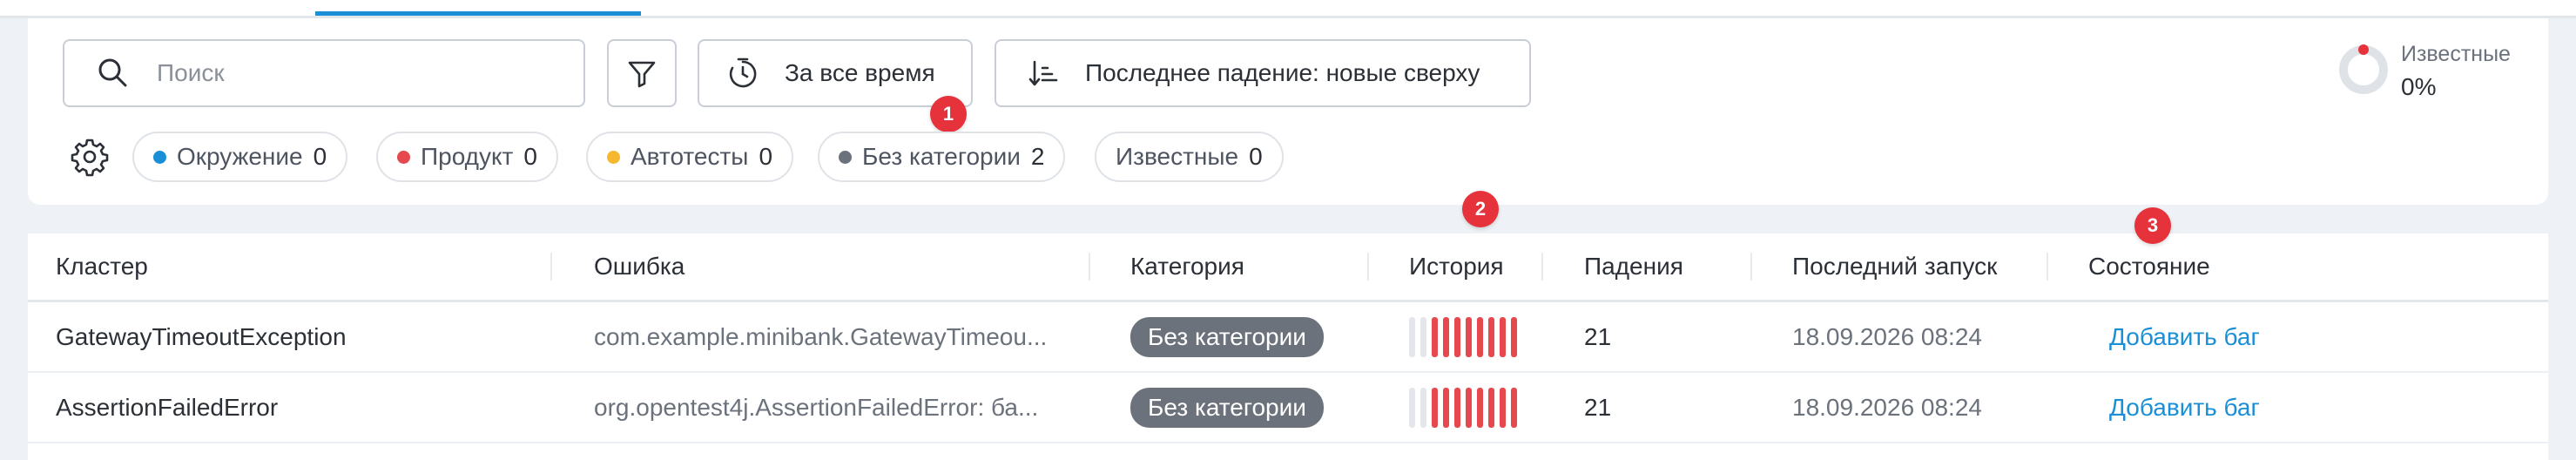 This screenshot has height=460, width=2576. What do you see at coordinates (2456, 54) in the screenshot?
I see `known-stat-label: Известные` at bounding box center [2456, 54].